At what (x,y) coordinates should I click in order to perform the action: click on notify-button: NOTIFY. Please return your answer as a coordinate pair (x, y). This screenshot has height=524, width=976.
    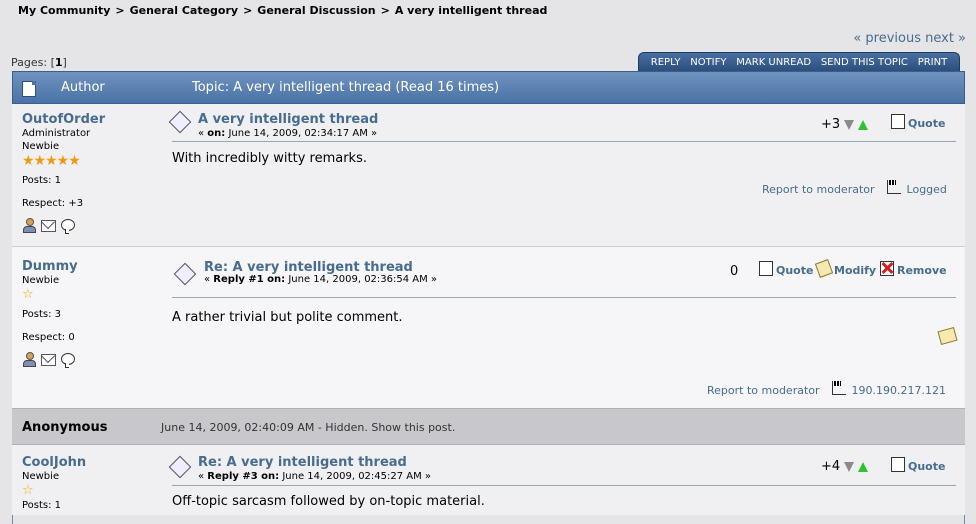
    Looking at the image, I should click on (708, 62).